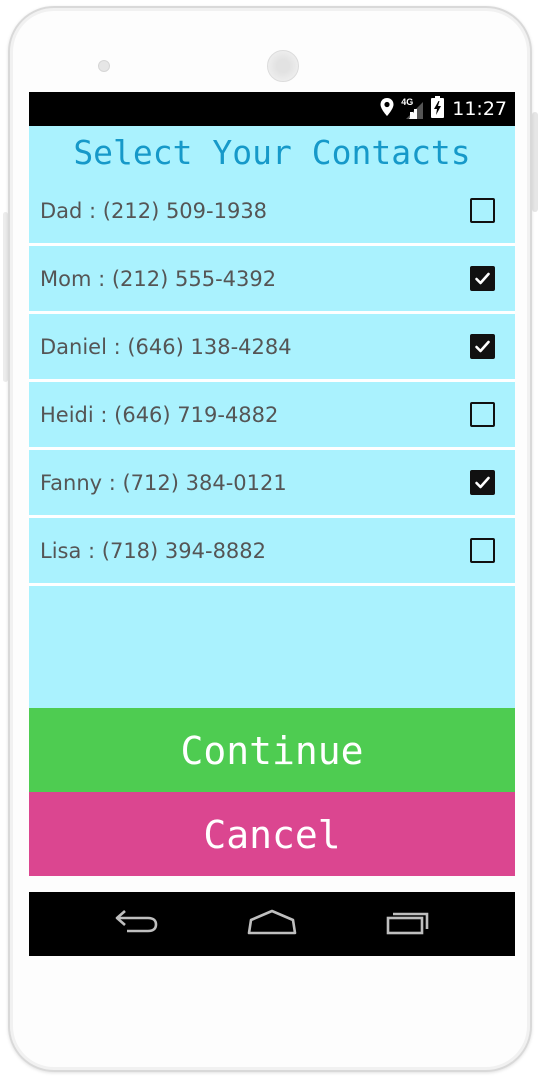 The image size is (542, 1082). Describe the element at coordinates (163, 482) in the screenshot. I see `contact-label: Fanny : (712) 384-0121` at that location.